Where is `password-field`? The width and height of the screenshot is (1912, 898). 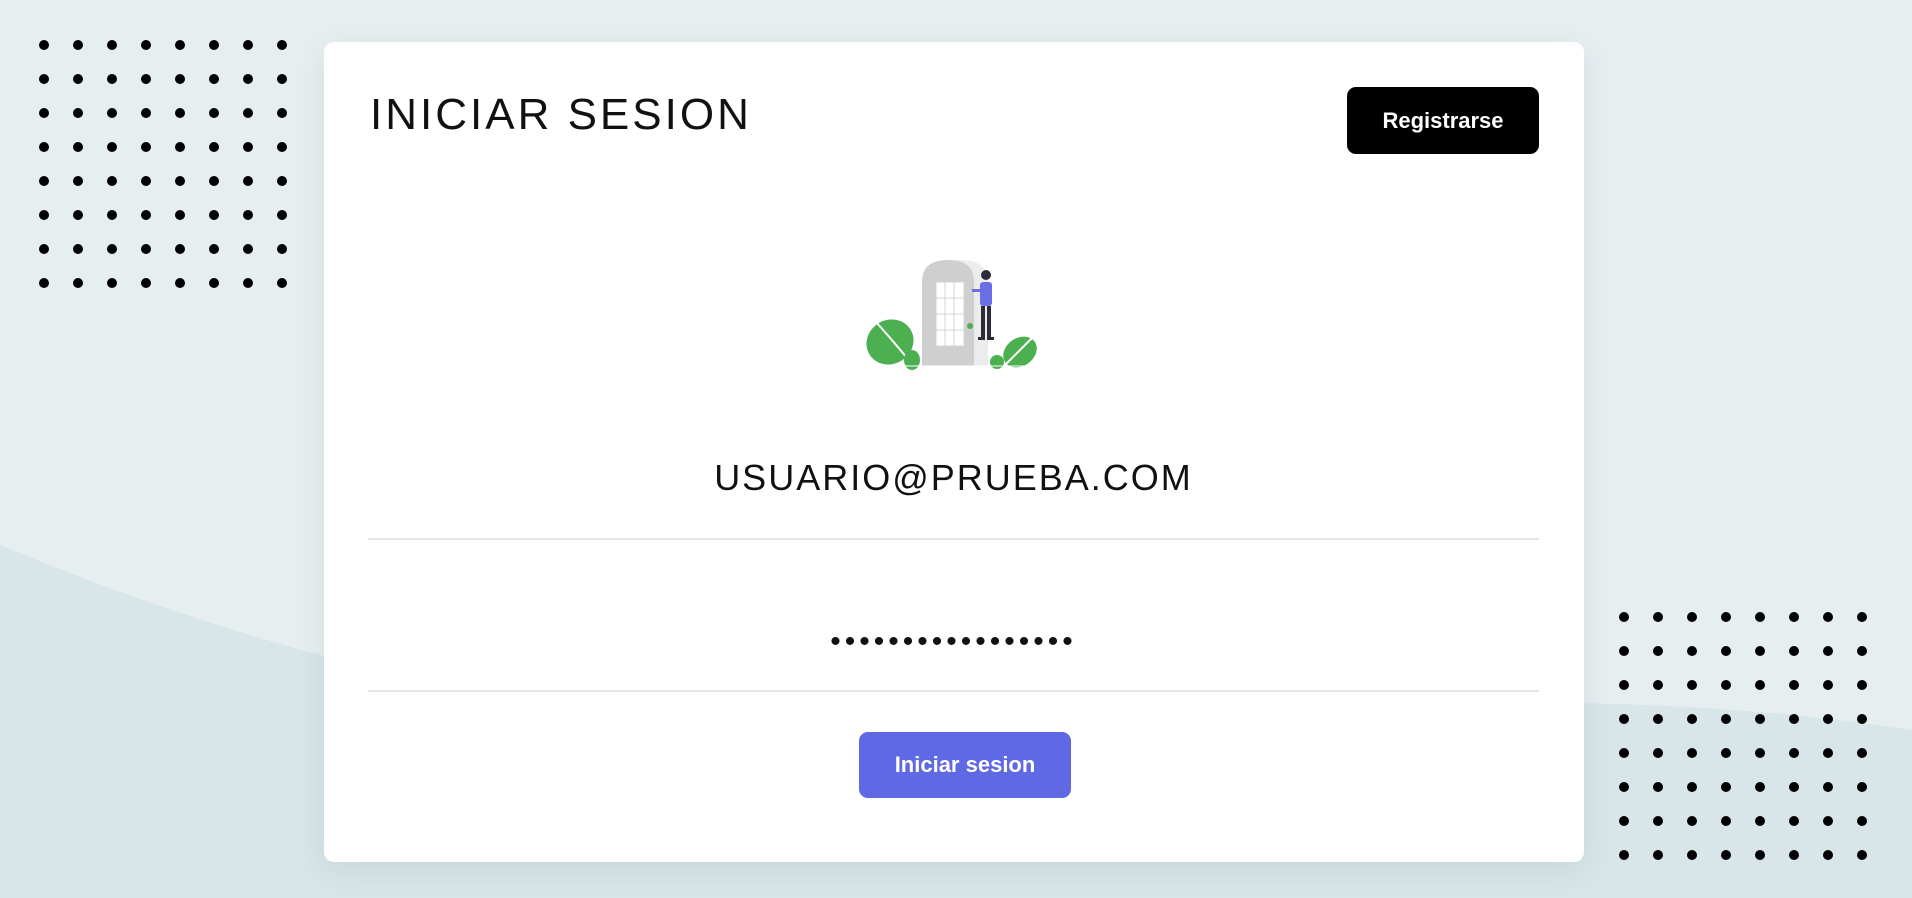 password-field is located at coordinates (953, 642).